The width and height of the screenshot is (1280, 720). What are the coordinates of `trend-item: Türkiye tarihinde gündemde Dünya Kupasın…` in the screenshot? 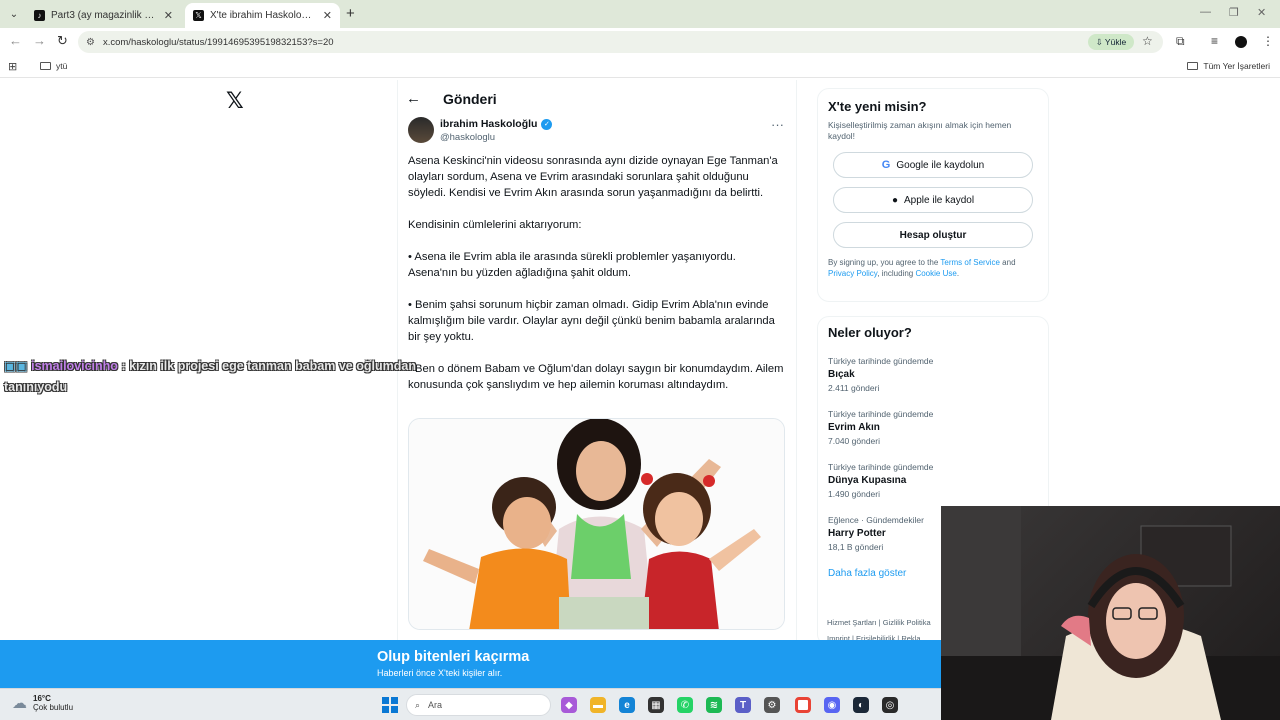 It's located at (933, 480).